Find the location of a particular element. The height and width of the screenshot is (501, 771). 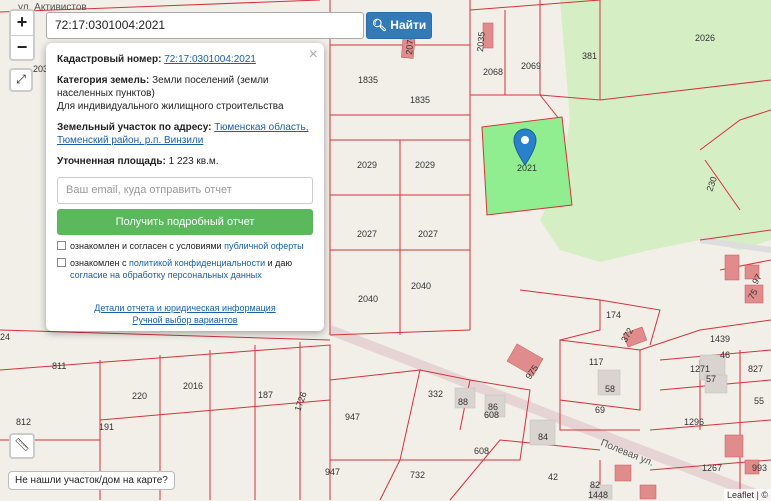

expand-icon: ⤢ is located at coordinates (21, 79).